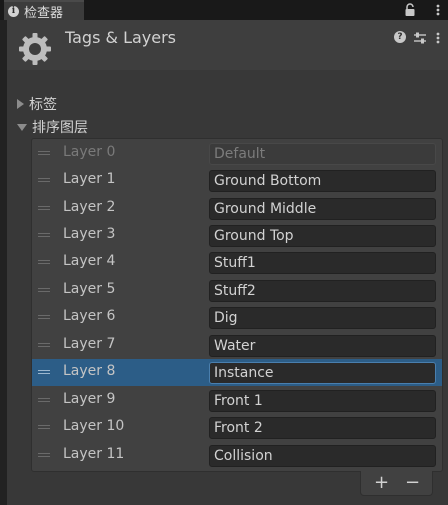  Describe the element at coordinates (60, 128) in the screenshot. I see `foldout-sorting-layers-label: 排序图层` at that location.